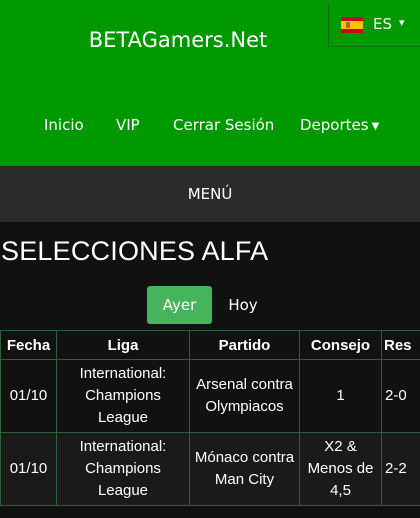  I want to click on flag-emblem, so click(348, 25).